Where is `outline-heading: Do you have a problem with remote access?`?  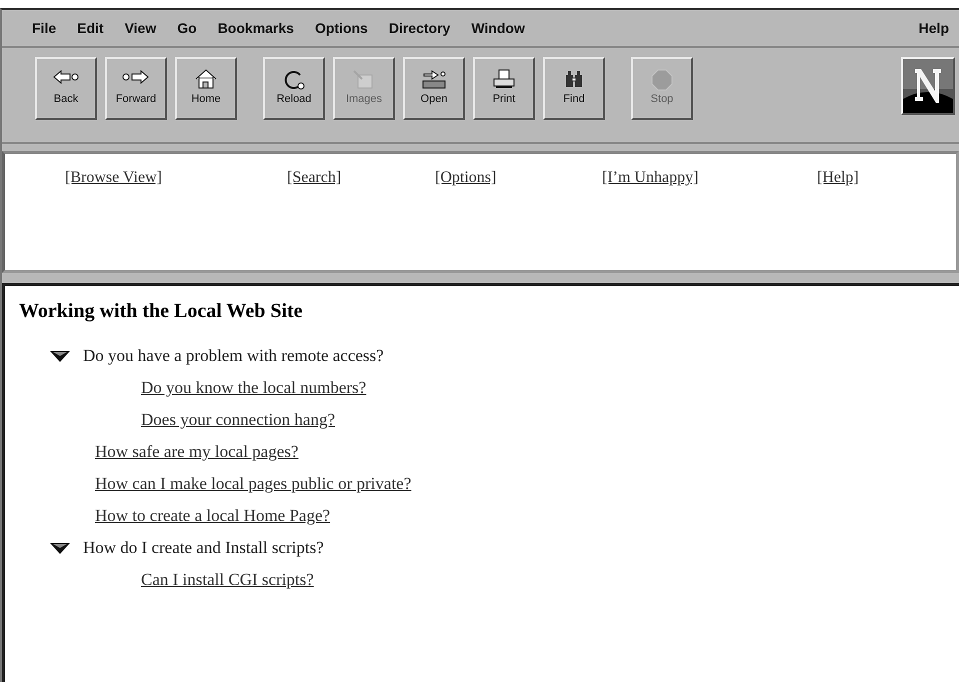 outline-heading: Do you have a problem with remote access? is located at coordinates (233, 356).